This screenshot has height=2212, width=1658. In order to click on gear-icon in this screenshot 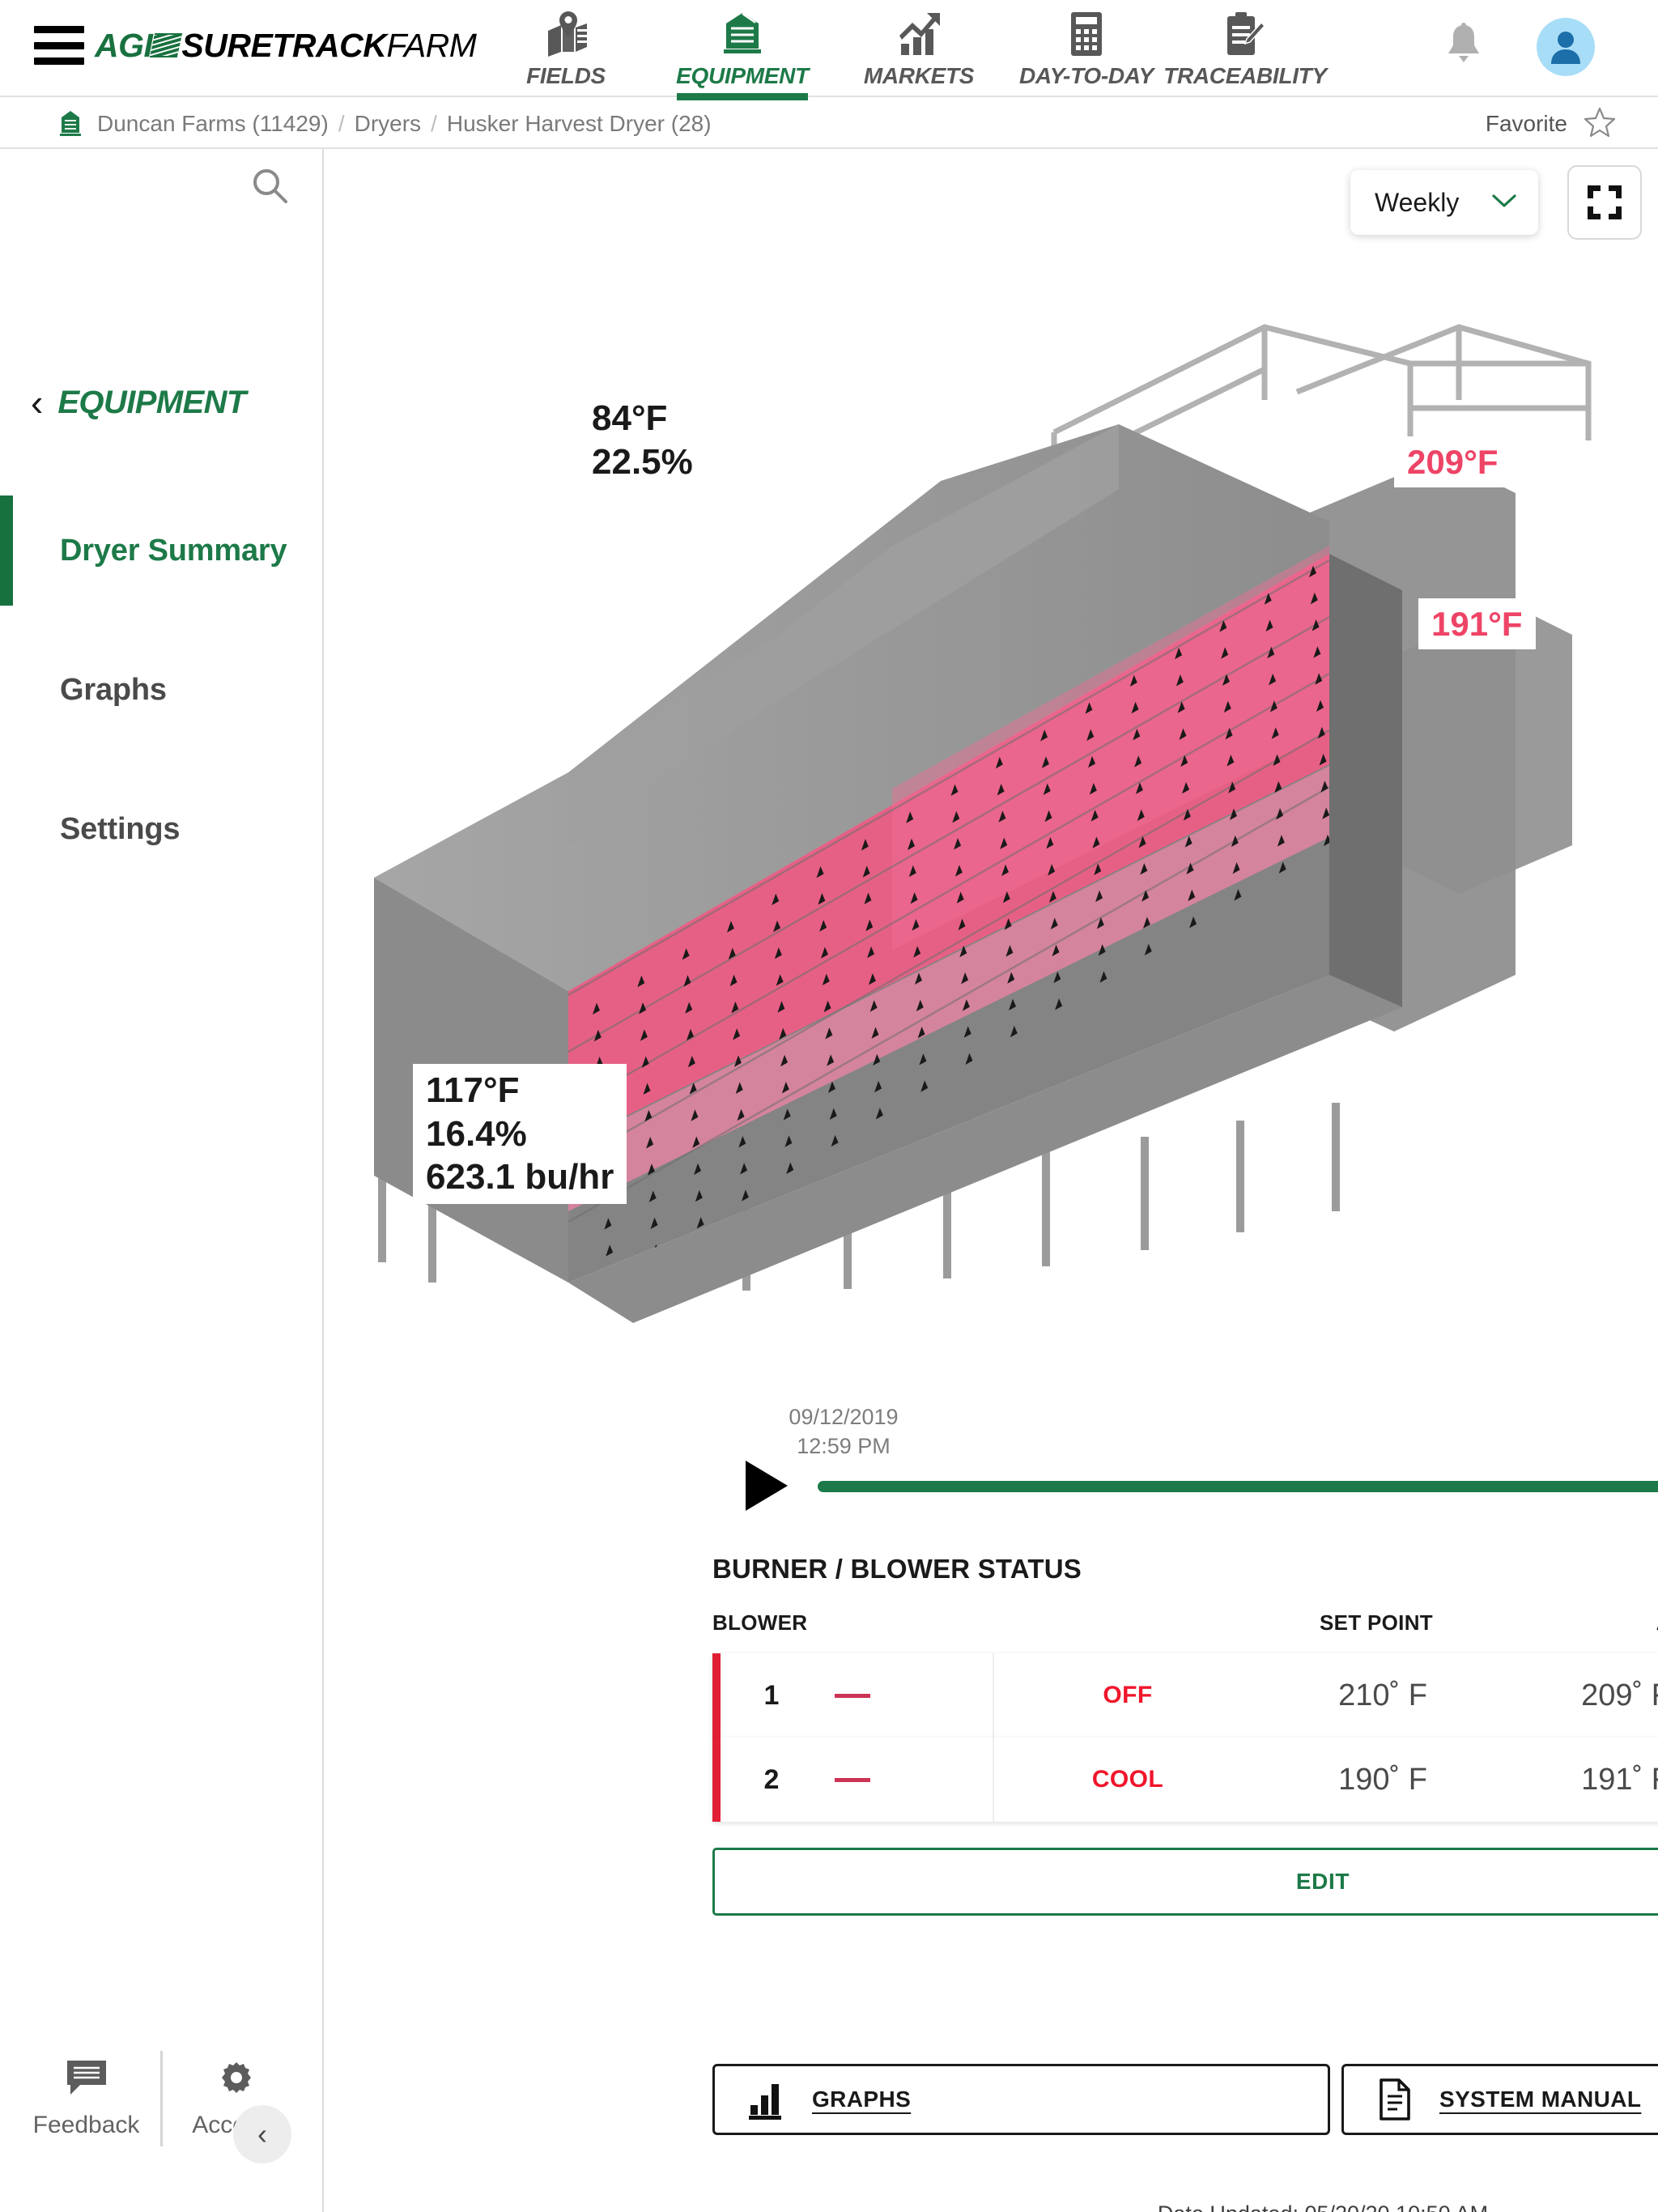, I will do `click(236, 2080)`.